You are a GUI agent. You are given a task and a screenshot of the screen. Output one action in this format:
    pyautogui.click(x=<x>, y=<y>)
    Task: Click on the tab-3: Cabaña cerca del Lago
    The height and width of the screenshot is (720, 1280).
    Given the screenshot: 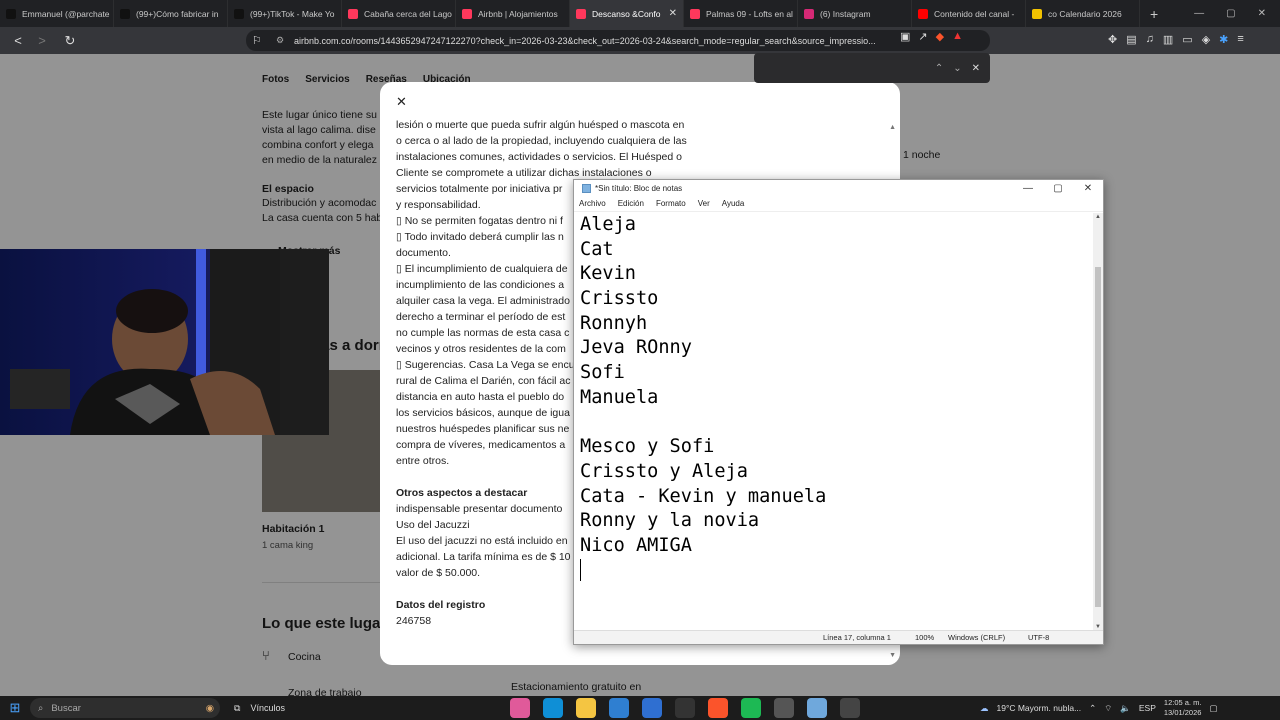 What is the action you would take?
    pyautogui.click(x=399, y=13)
    